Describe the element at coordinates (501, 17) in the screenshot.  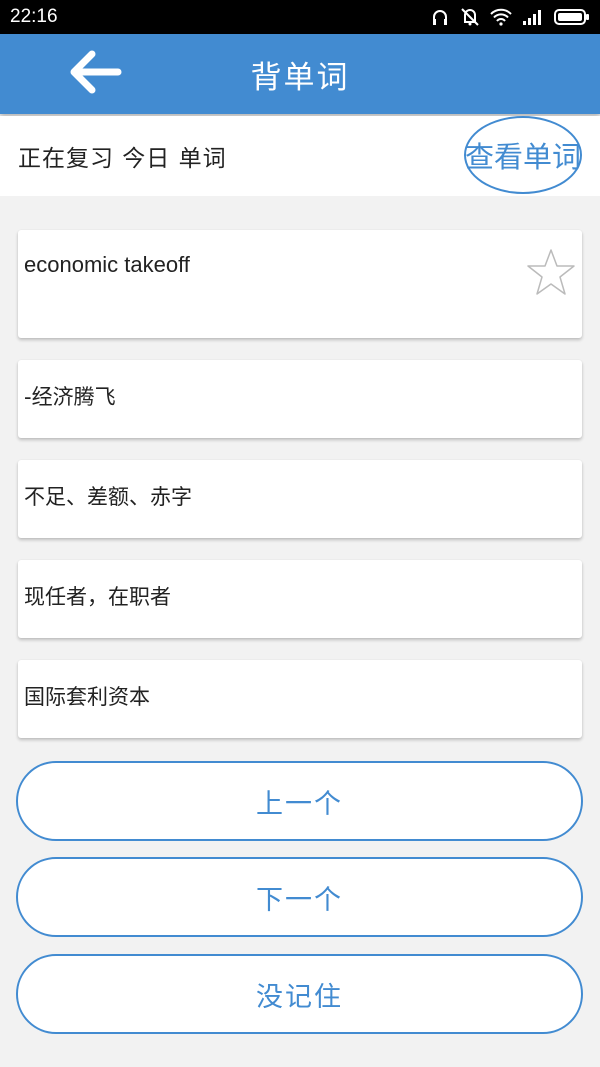
I see `wifi-icon` at that location.